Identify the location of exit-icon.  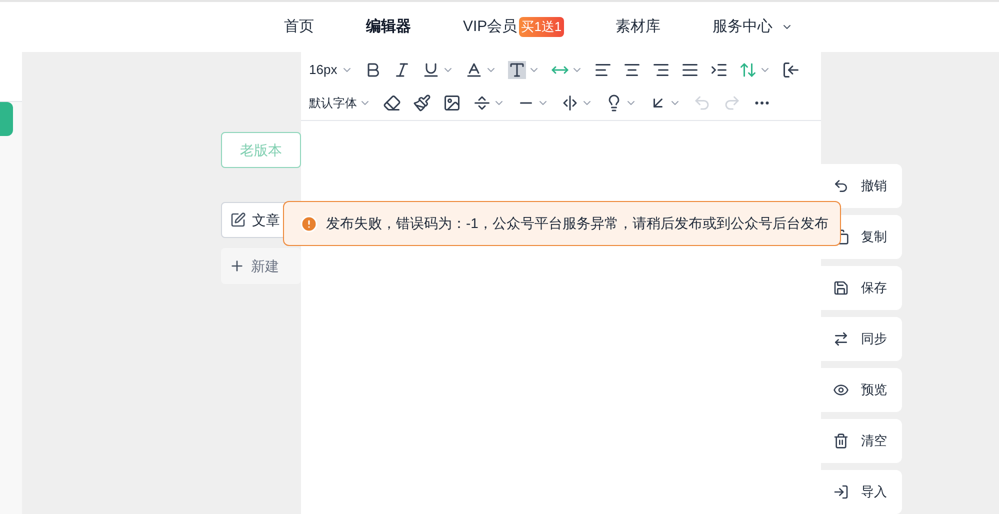
(791, 70).